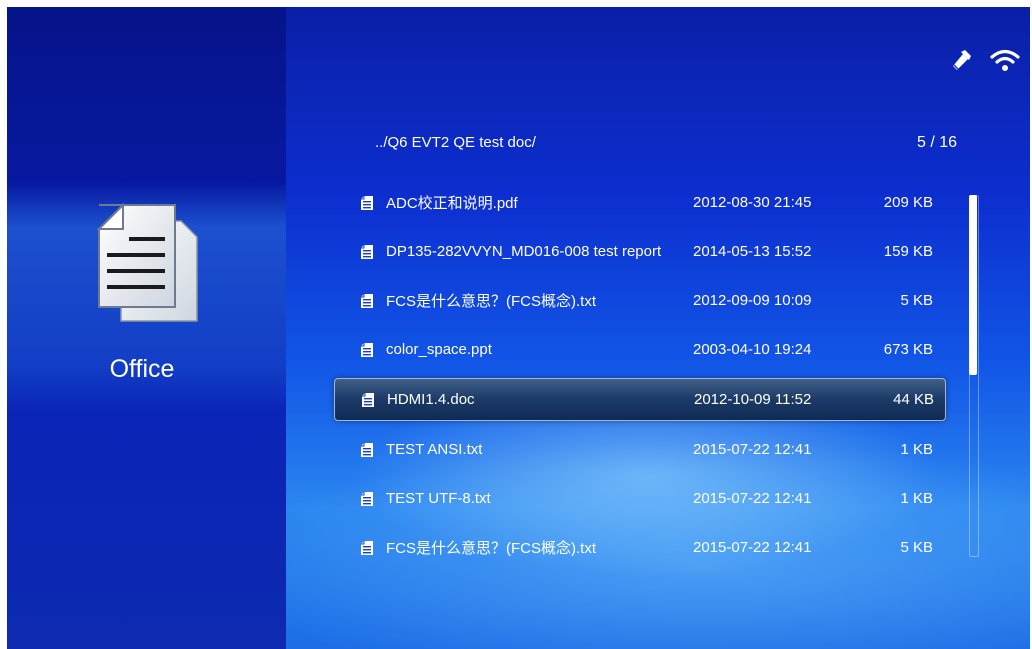  Describe the element at coordinates (752, 251) in the screenshot. I see `file-date: 2014-05-13 15:52` at that location.